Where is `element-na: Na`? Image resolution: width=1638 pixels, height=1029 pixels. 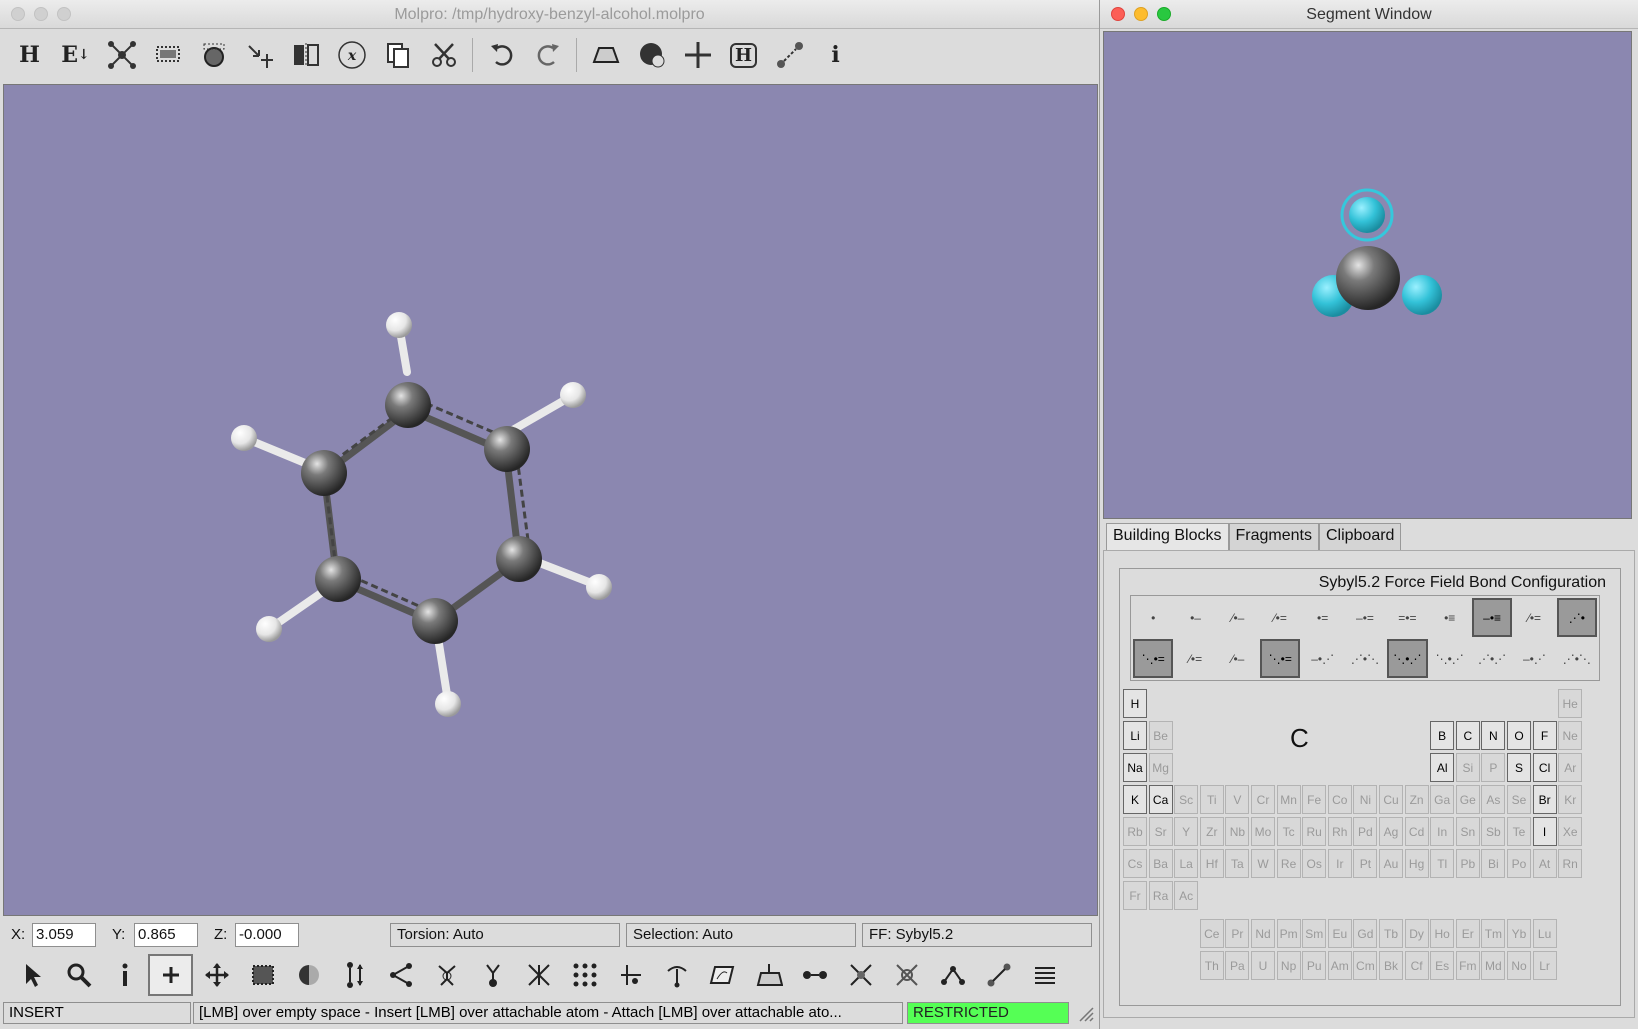
element-na: Na is located at coordinates (1135, 767).